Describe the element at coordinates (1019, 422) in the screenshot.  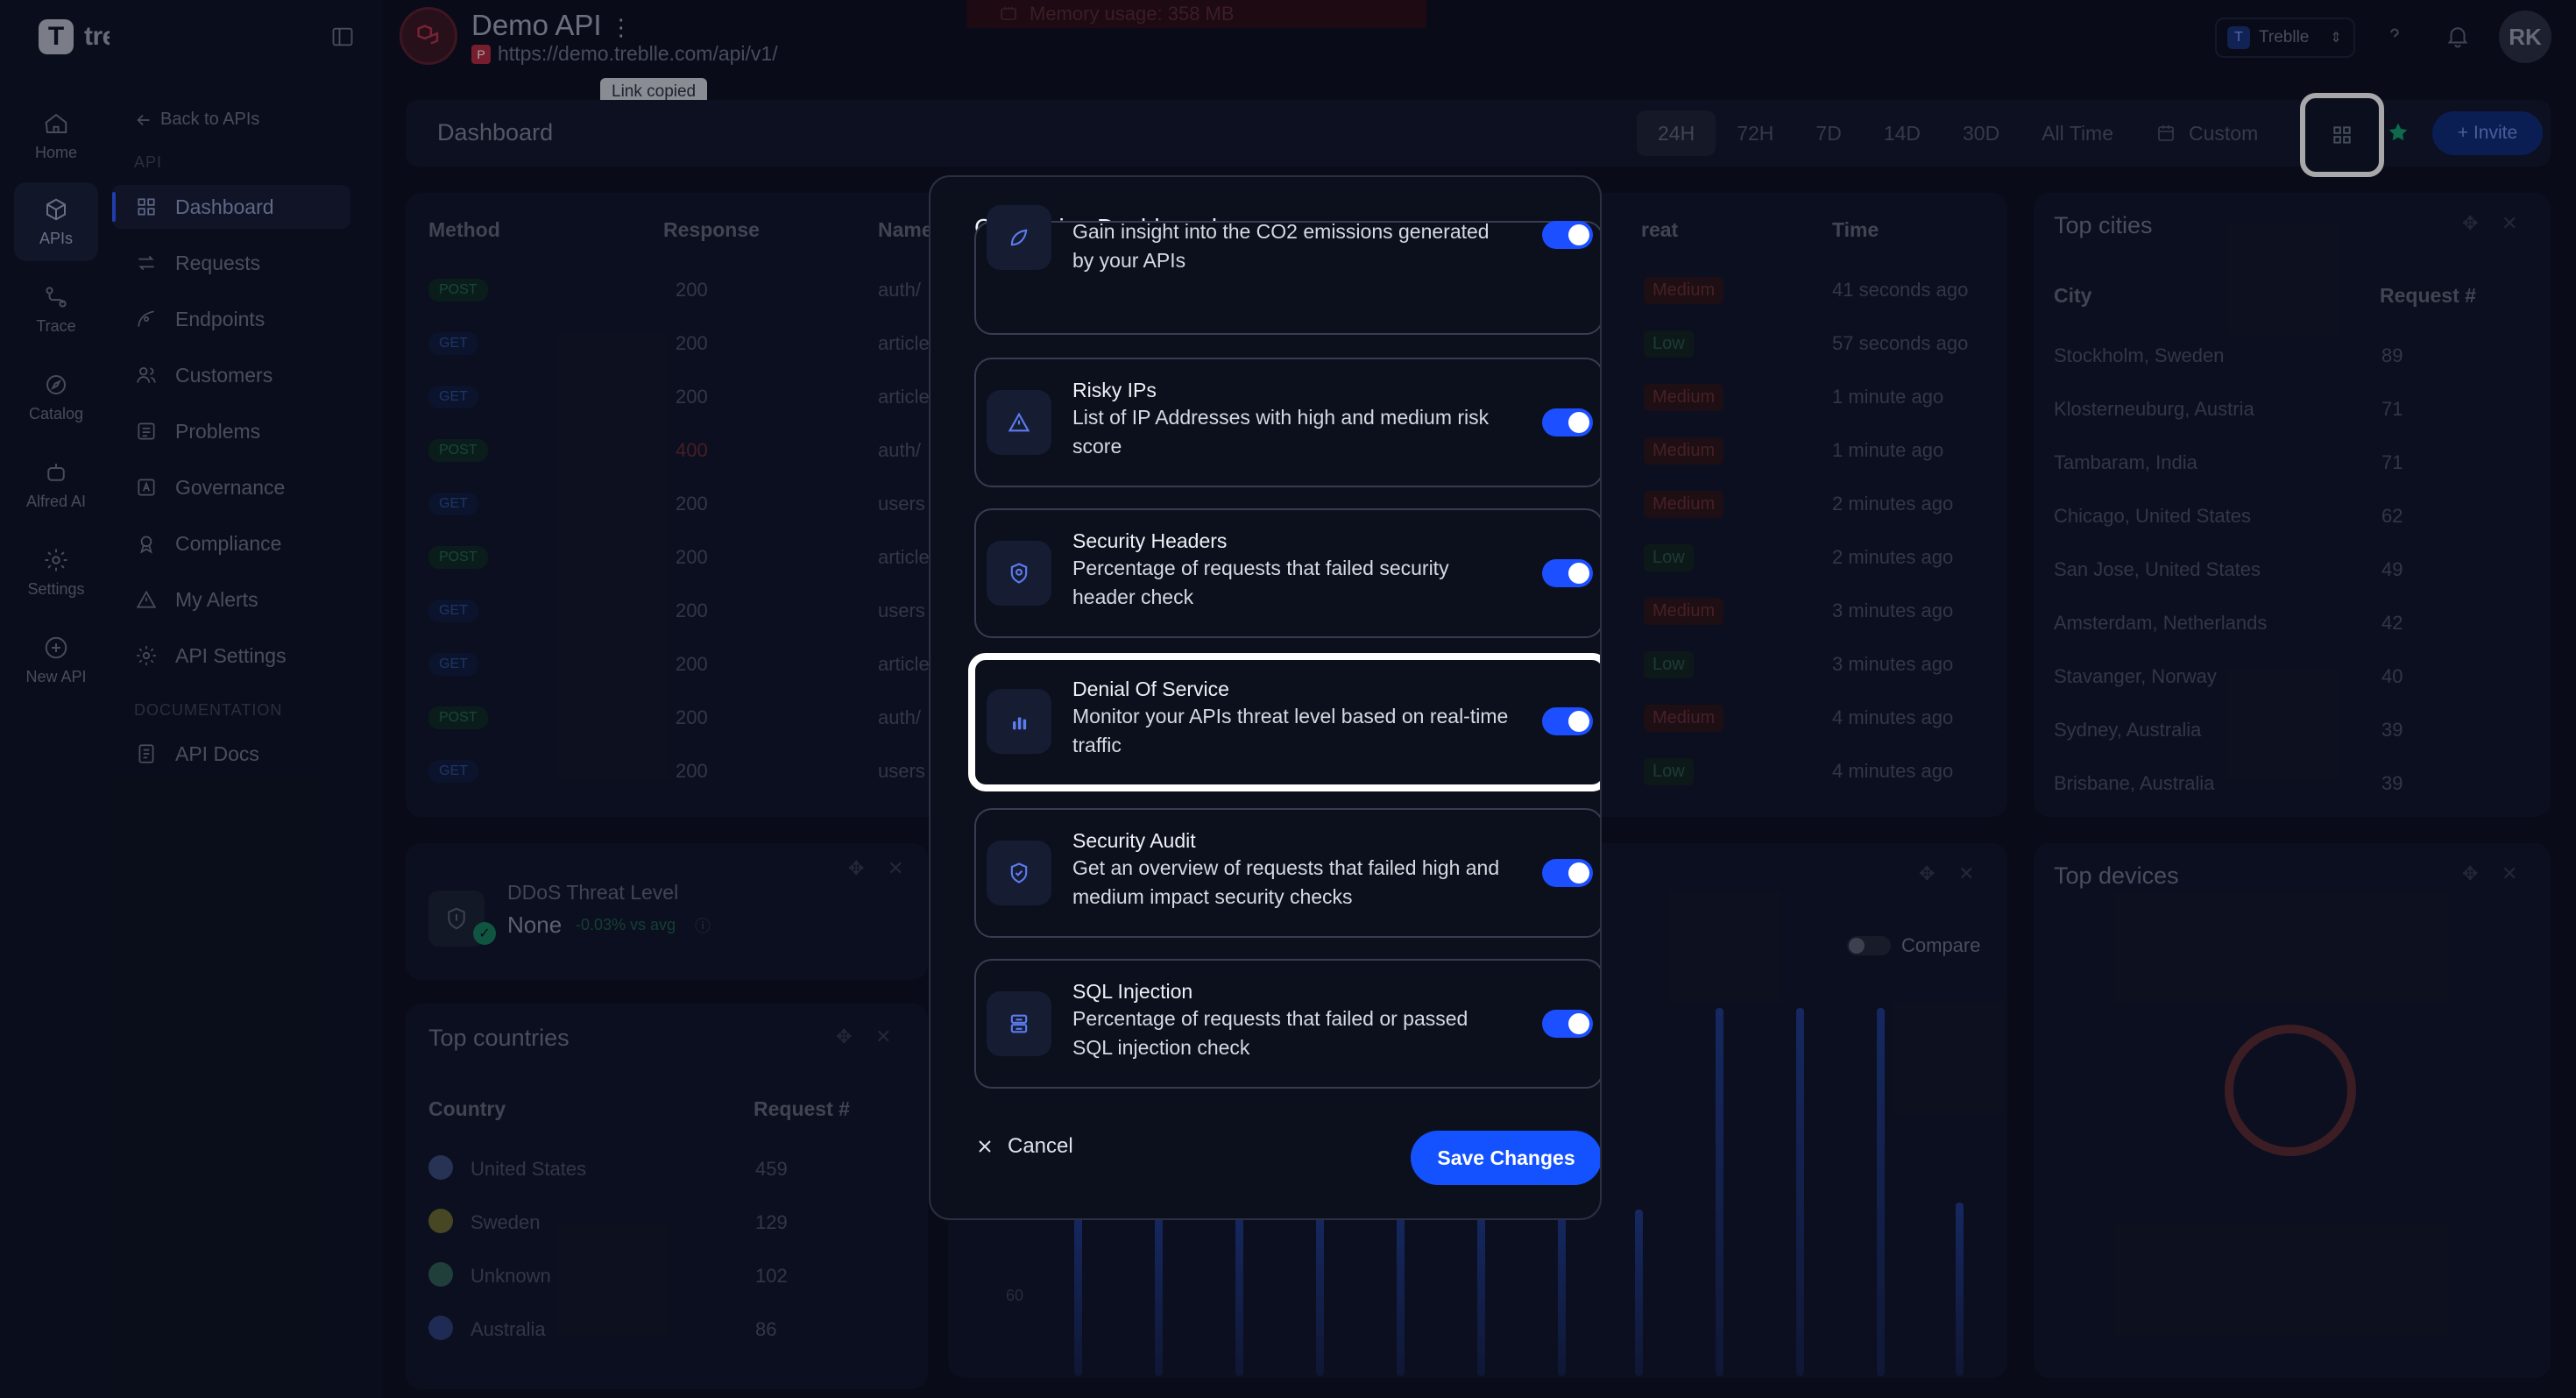
I see `warning-triangle-icon` at that location.